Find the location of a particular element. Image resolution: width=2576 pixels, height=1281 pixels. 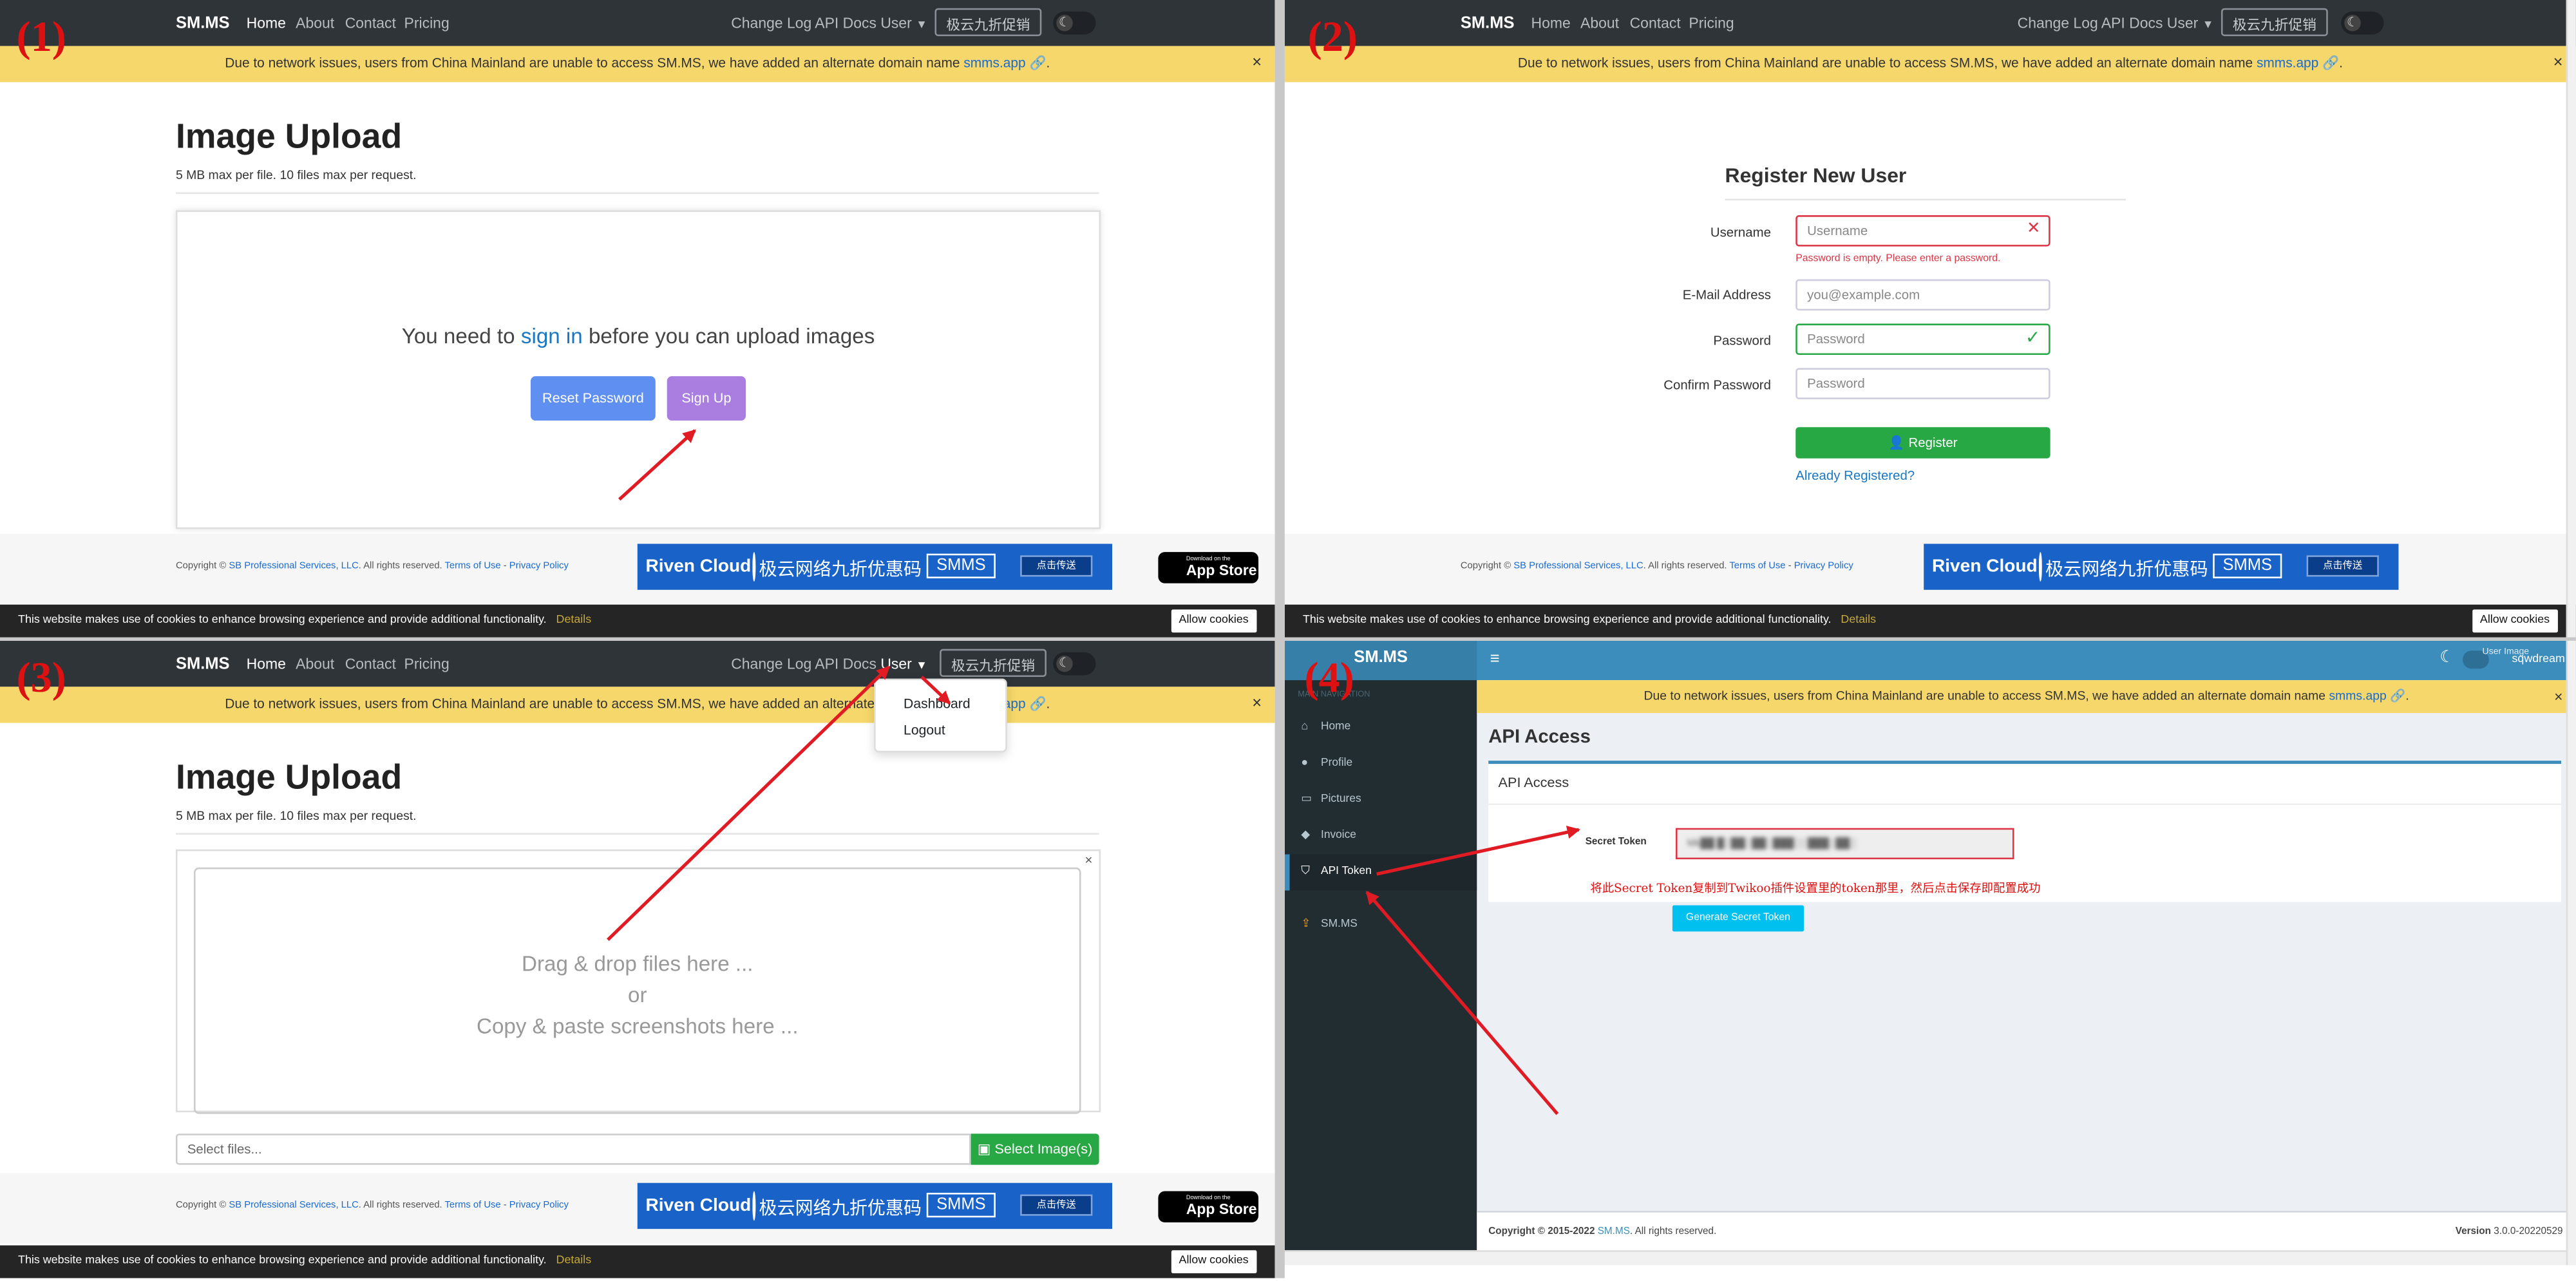

sidebar-item-label: Pictures is located at coordinates (1341, 799).